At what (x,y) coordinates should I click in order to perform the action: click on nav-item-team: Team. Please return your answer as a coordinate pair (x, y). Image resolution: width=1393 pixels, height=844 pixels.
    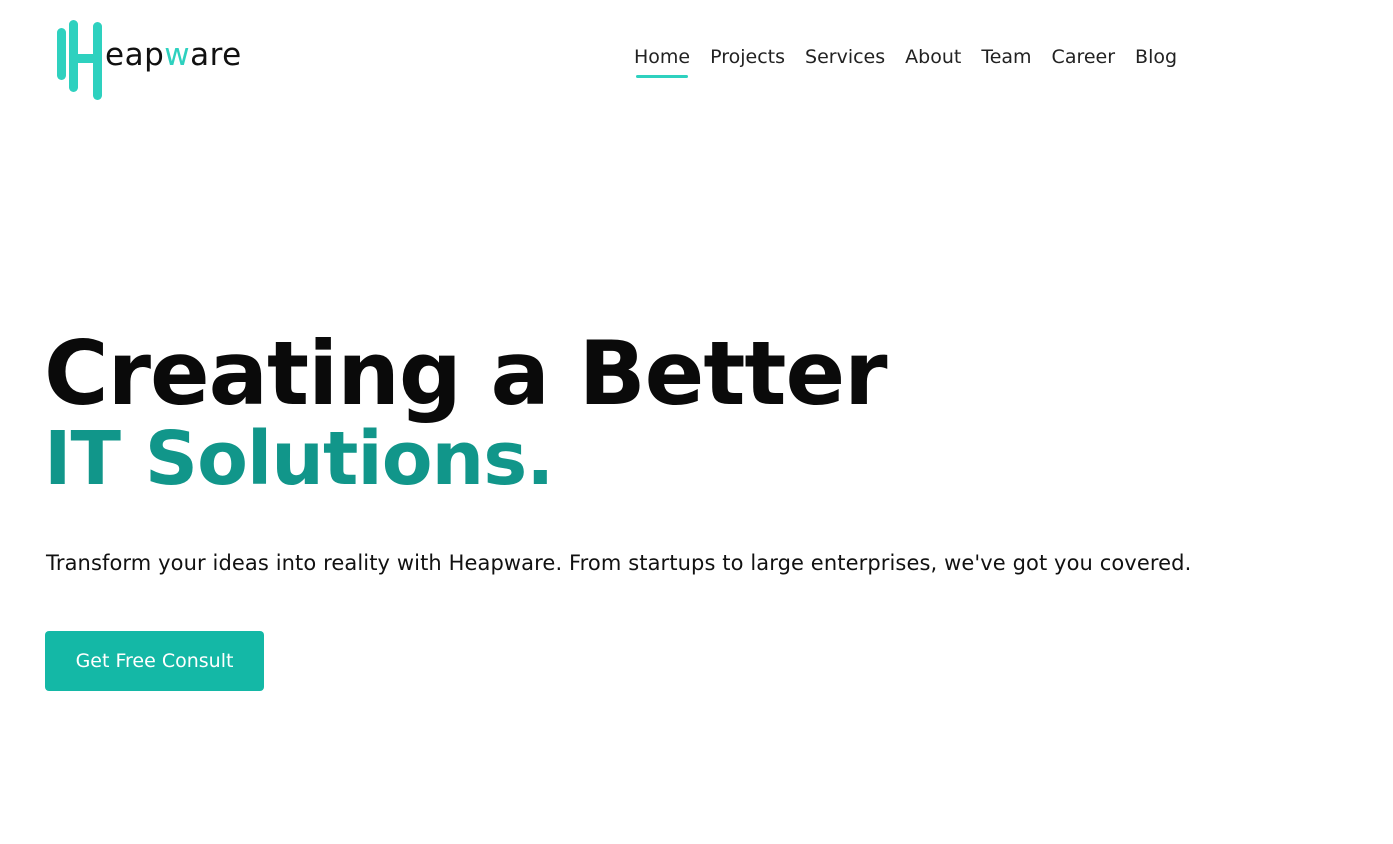
    Looking at the image, I should click on (1006, 61).